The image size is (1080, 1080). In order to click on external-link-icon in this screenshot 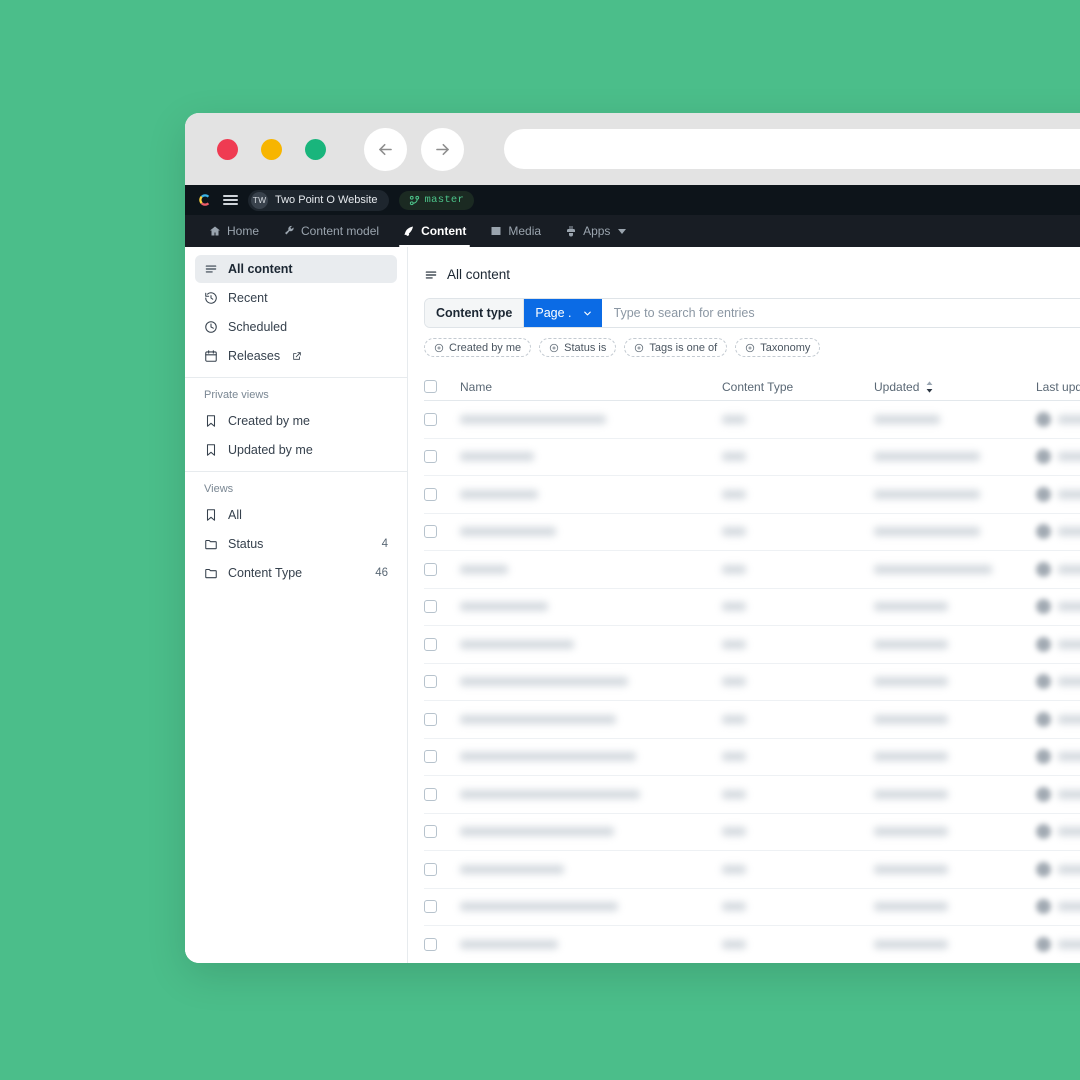, I will do `click(297, 356)`.